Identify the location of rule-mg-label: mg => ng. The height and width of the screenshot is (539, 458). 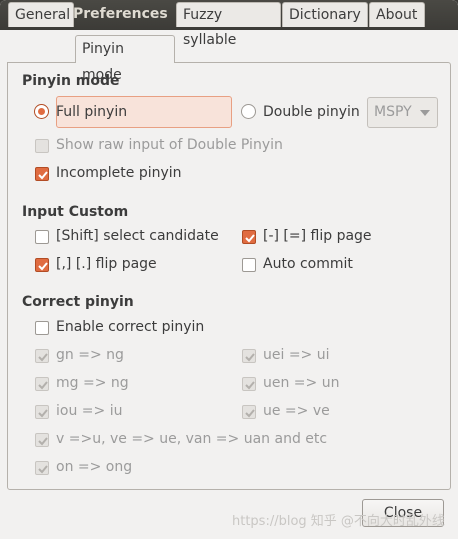
(92, 383).